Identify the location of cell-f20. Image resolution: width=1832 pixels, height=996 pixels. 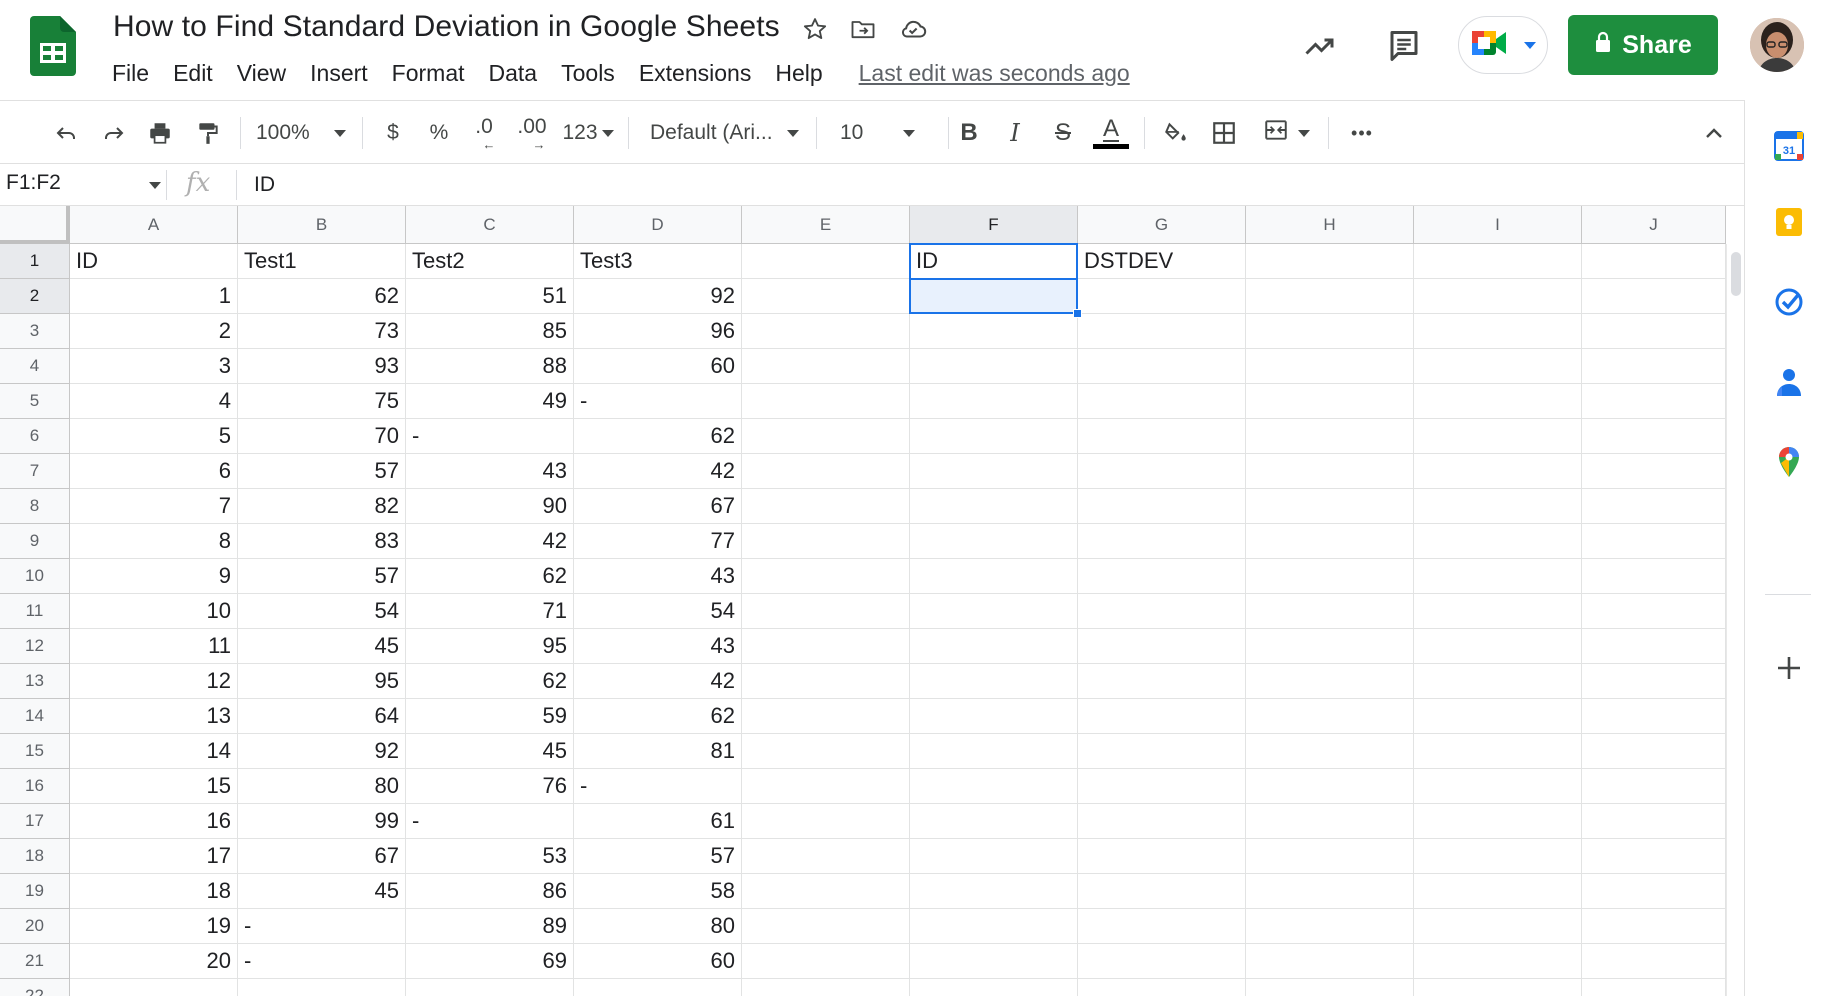
(994, 926).